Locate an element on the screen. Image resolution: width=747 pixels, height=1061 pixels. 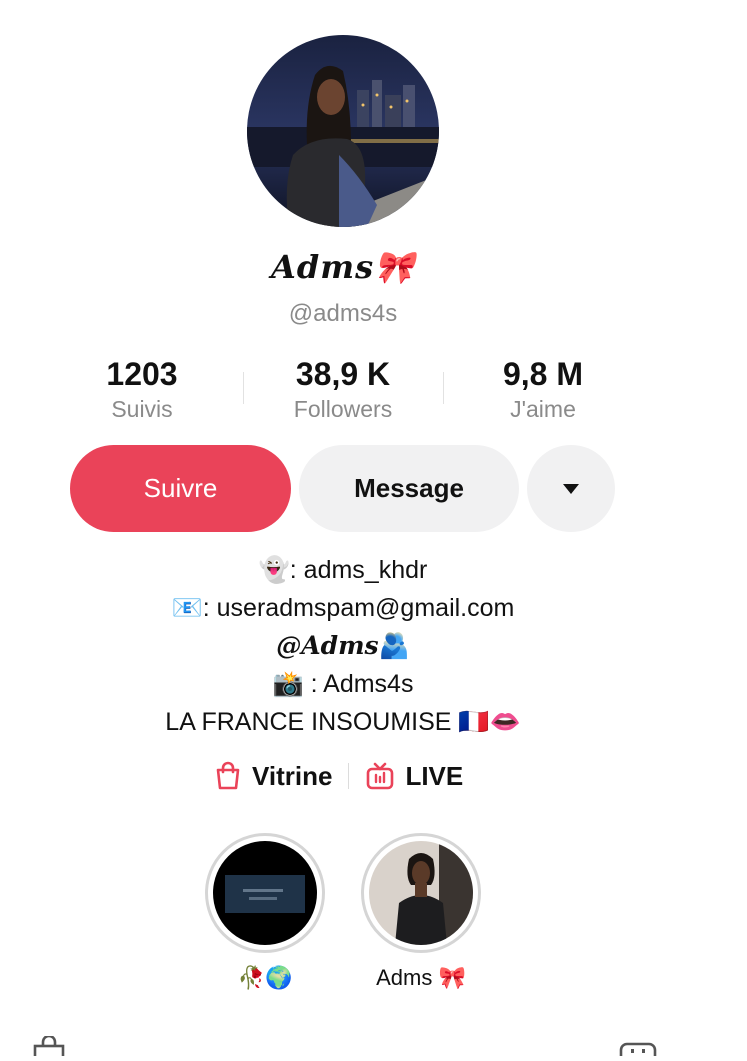
live-link: LIVE is located at coordinates (414, 776).